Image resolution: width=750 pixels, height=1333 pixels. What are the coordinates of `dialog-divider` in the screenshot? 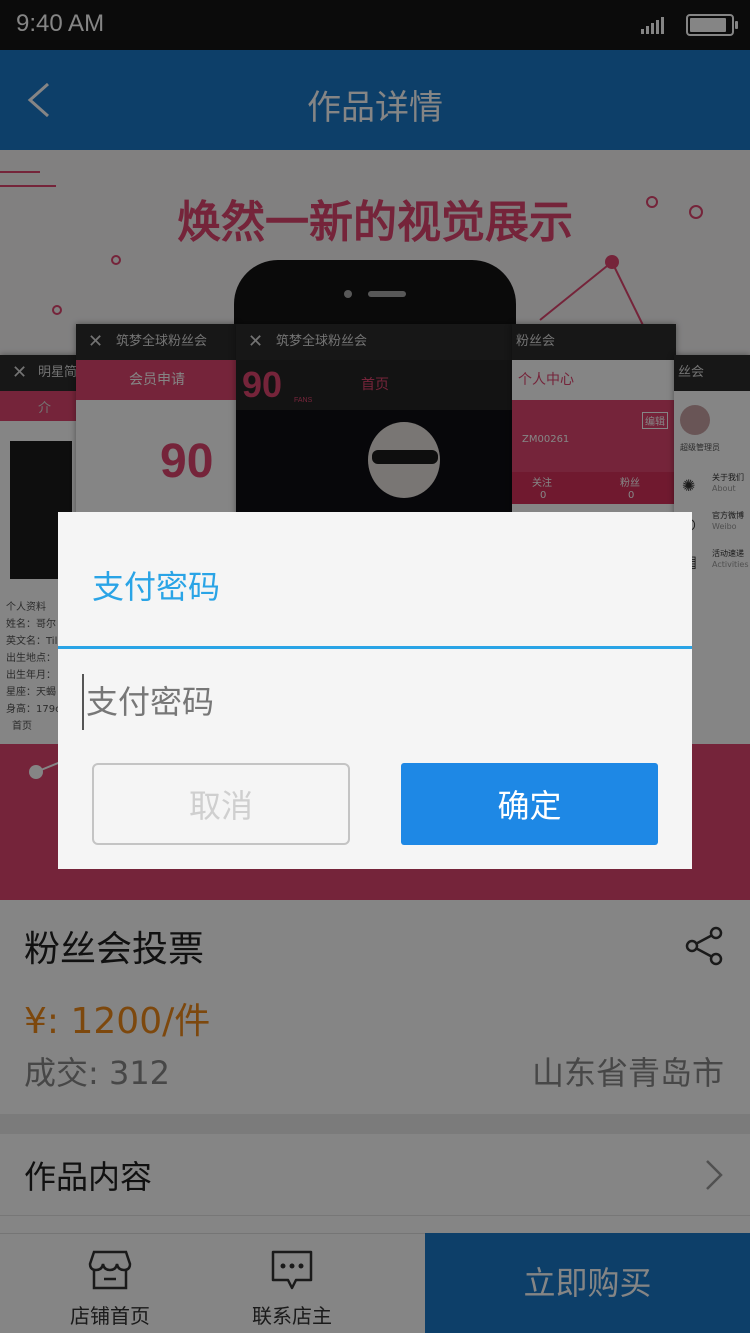 It's located at (375, 647).